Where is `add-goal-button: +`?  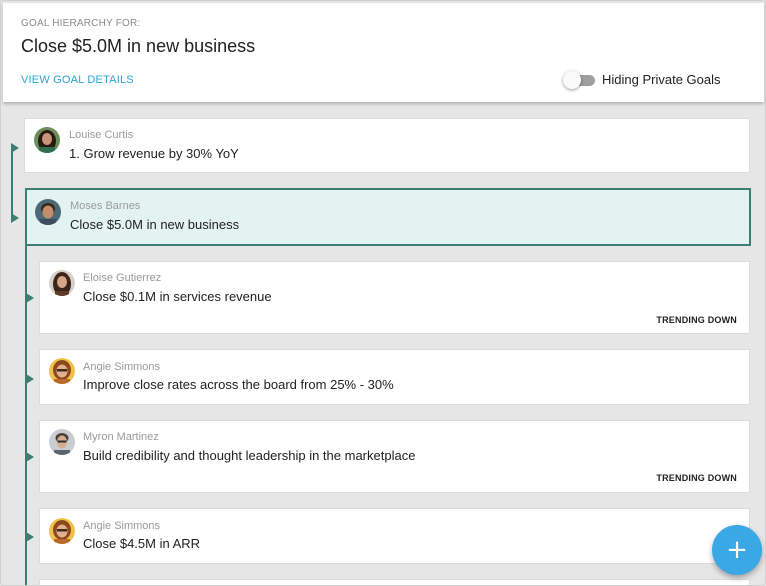
add-goal-button: + is located at coordinates (737, 550).